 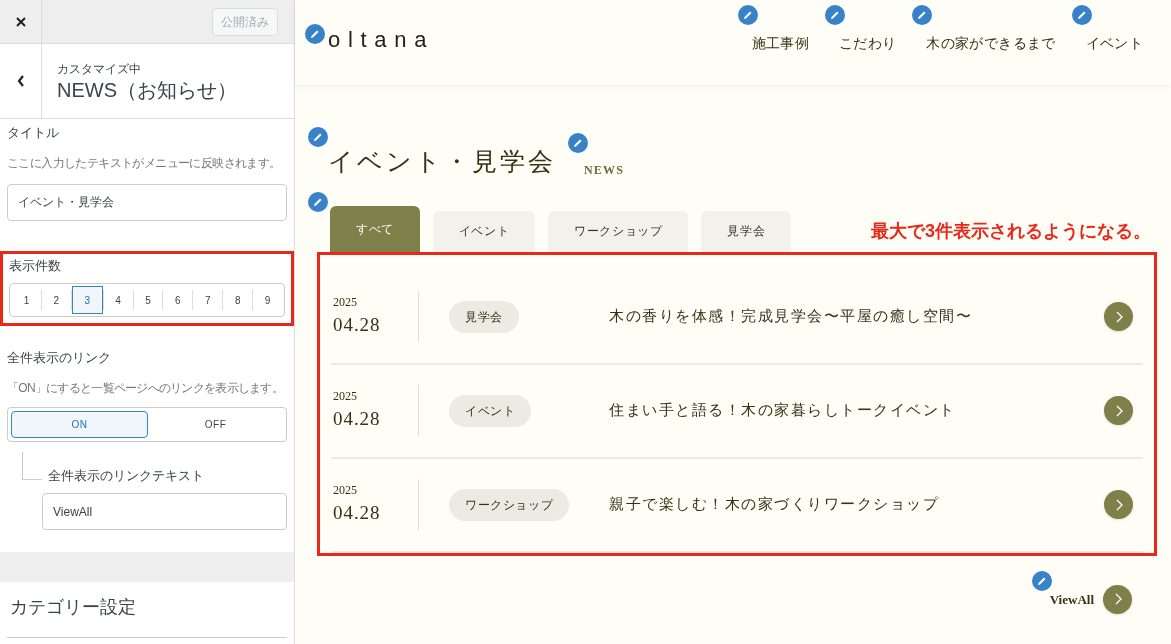 What do you see at coordinates (145, 388) in the screenshot?
I see `setting-description: 「ON」にすると一覧ページへのリンクを表示します。` at bounding box center [145, 388].